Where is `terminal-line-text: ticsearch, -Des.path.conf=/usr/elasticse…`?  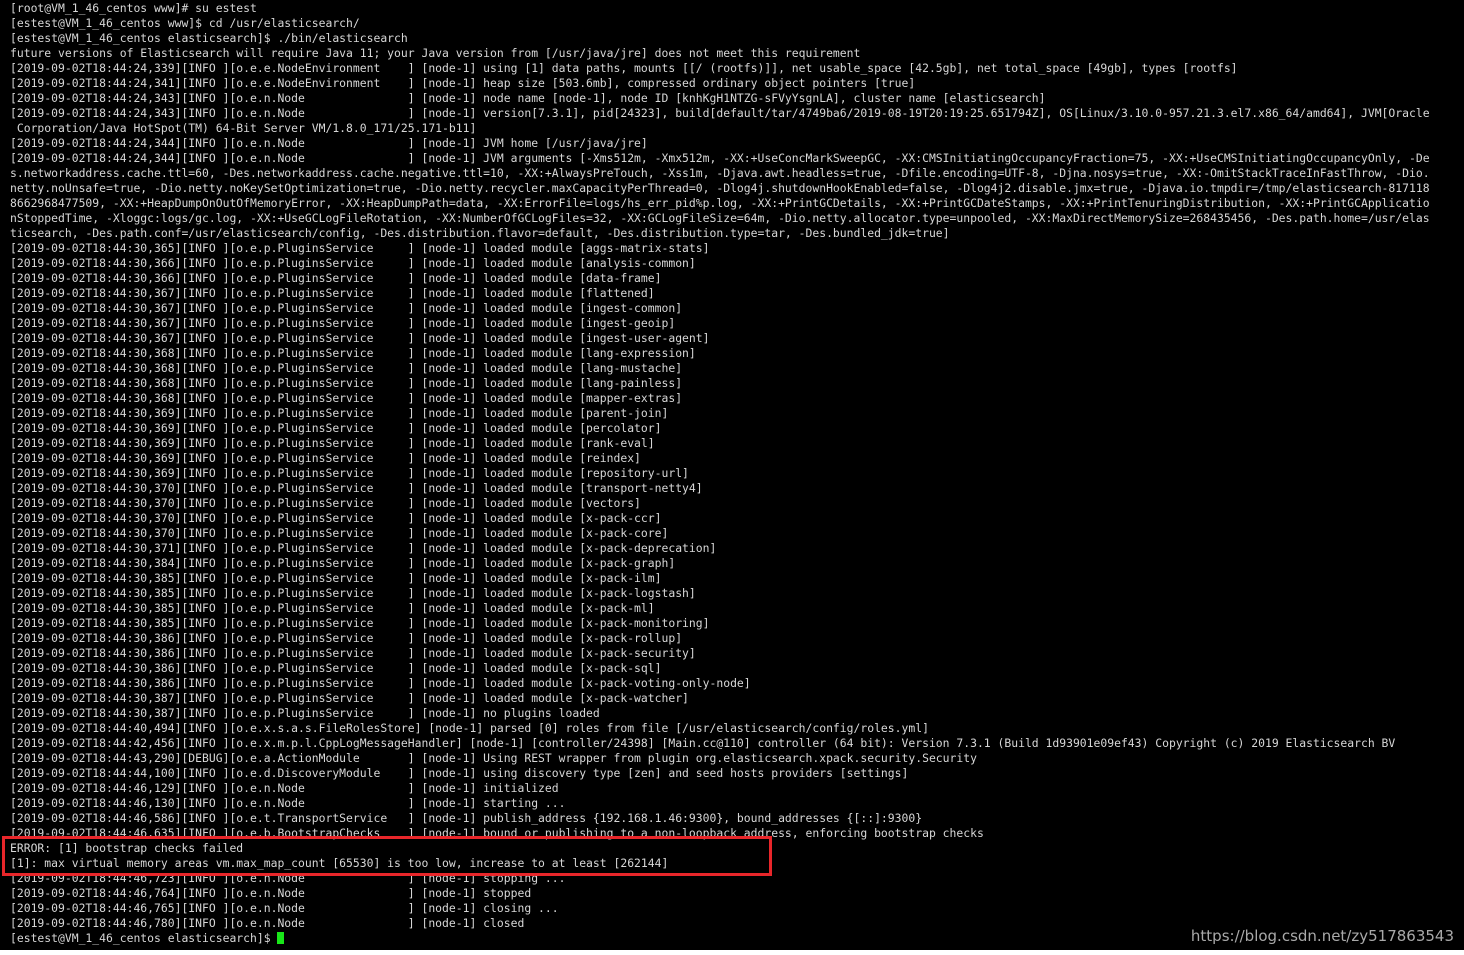 terminal-line-text: ticsearch, -Des.path.conf=/usr/elasticse… is located at coordinates (480, 233).